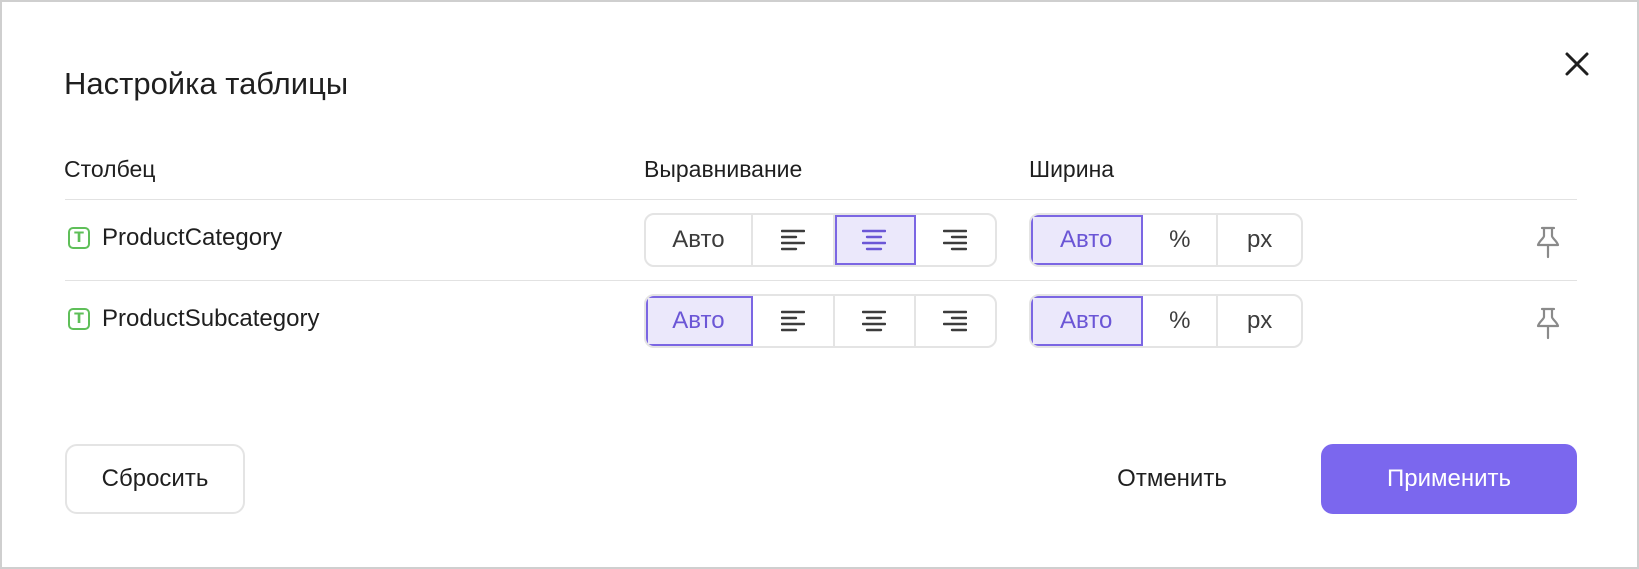 The height and width of the screenshot is (569, 1639). Describe the element at coordinates (1449, 479) in the screenshot. I see `apply-button: Применить` at that location.